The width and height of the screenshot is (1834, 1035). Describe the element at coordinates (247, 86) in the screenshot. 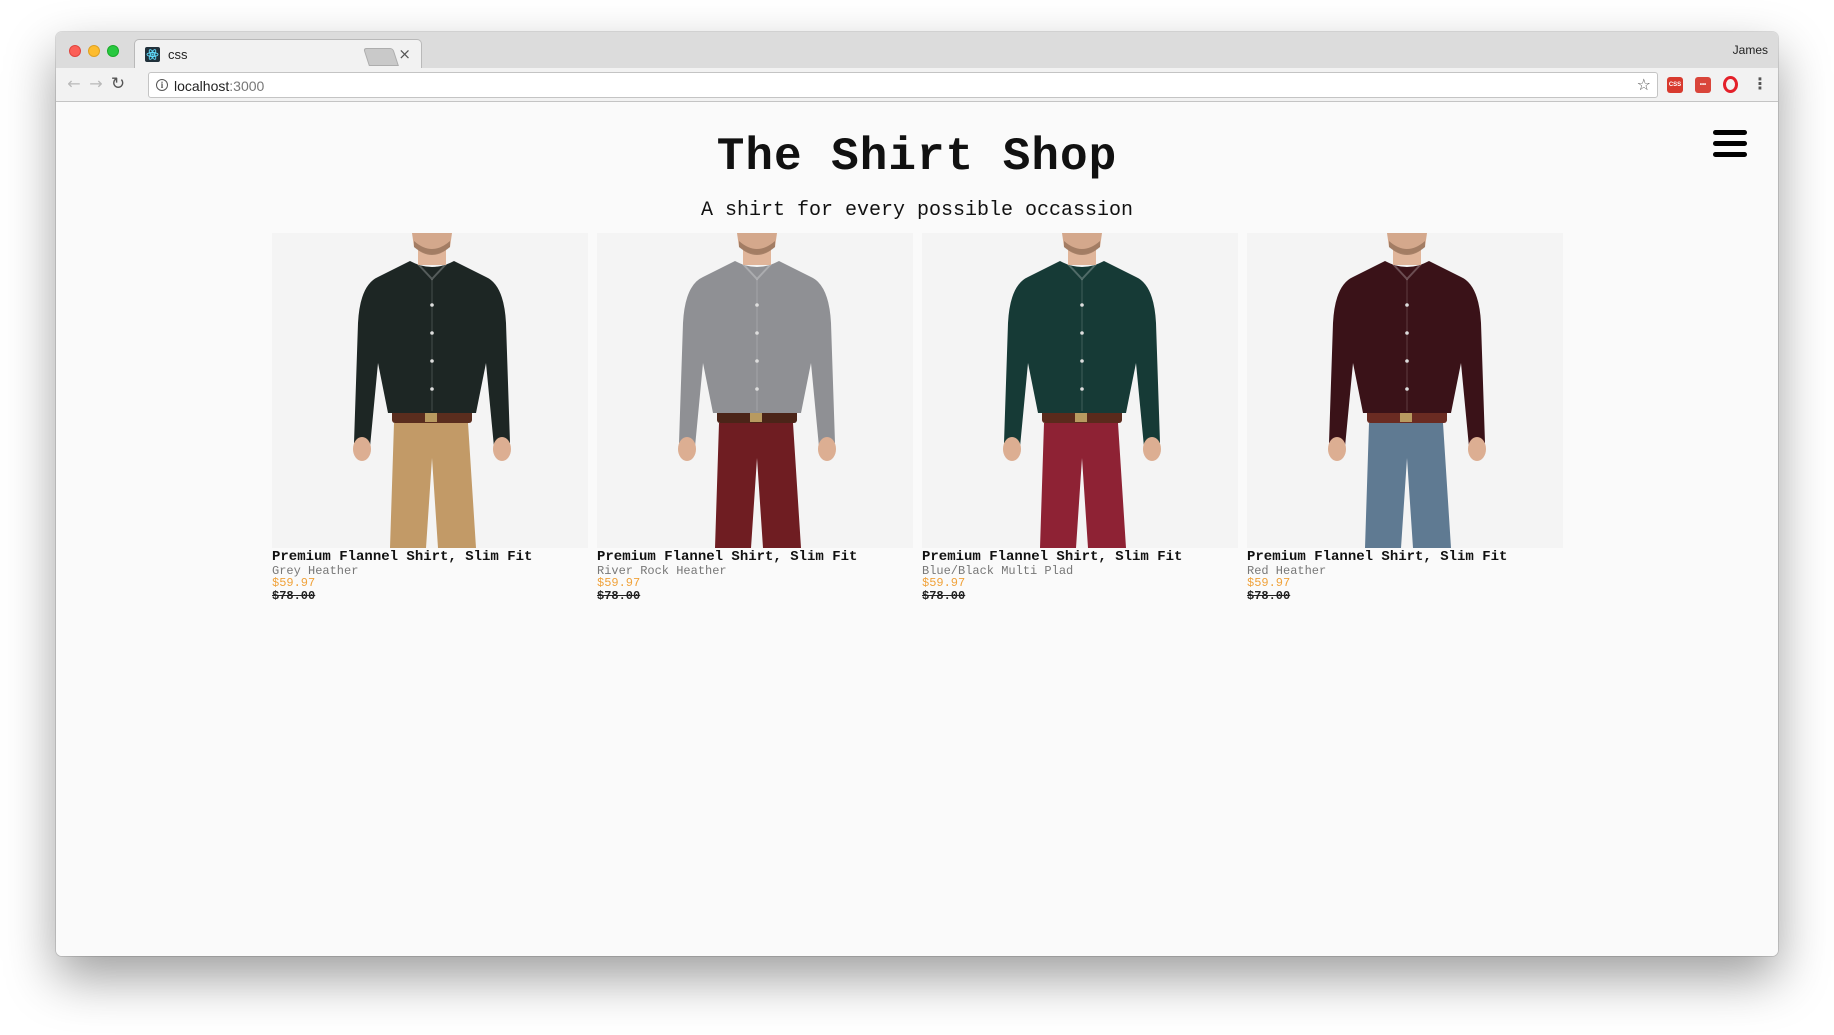

I see `url-port: :3000` at that location.